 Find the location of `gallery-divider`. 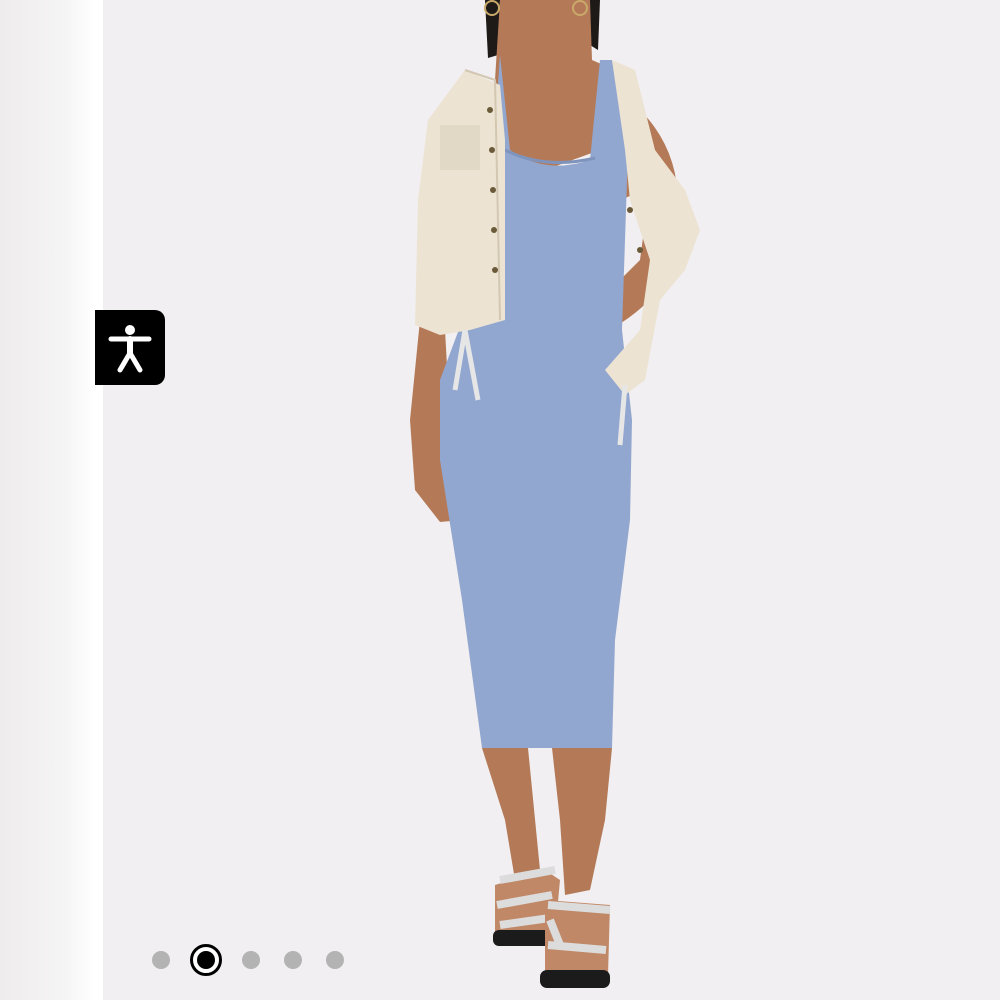

gallery-divider is located at coordinates (99, 500).